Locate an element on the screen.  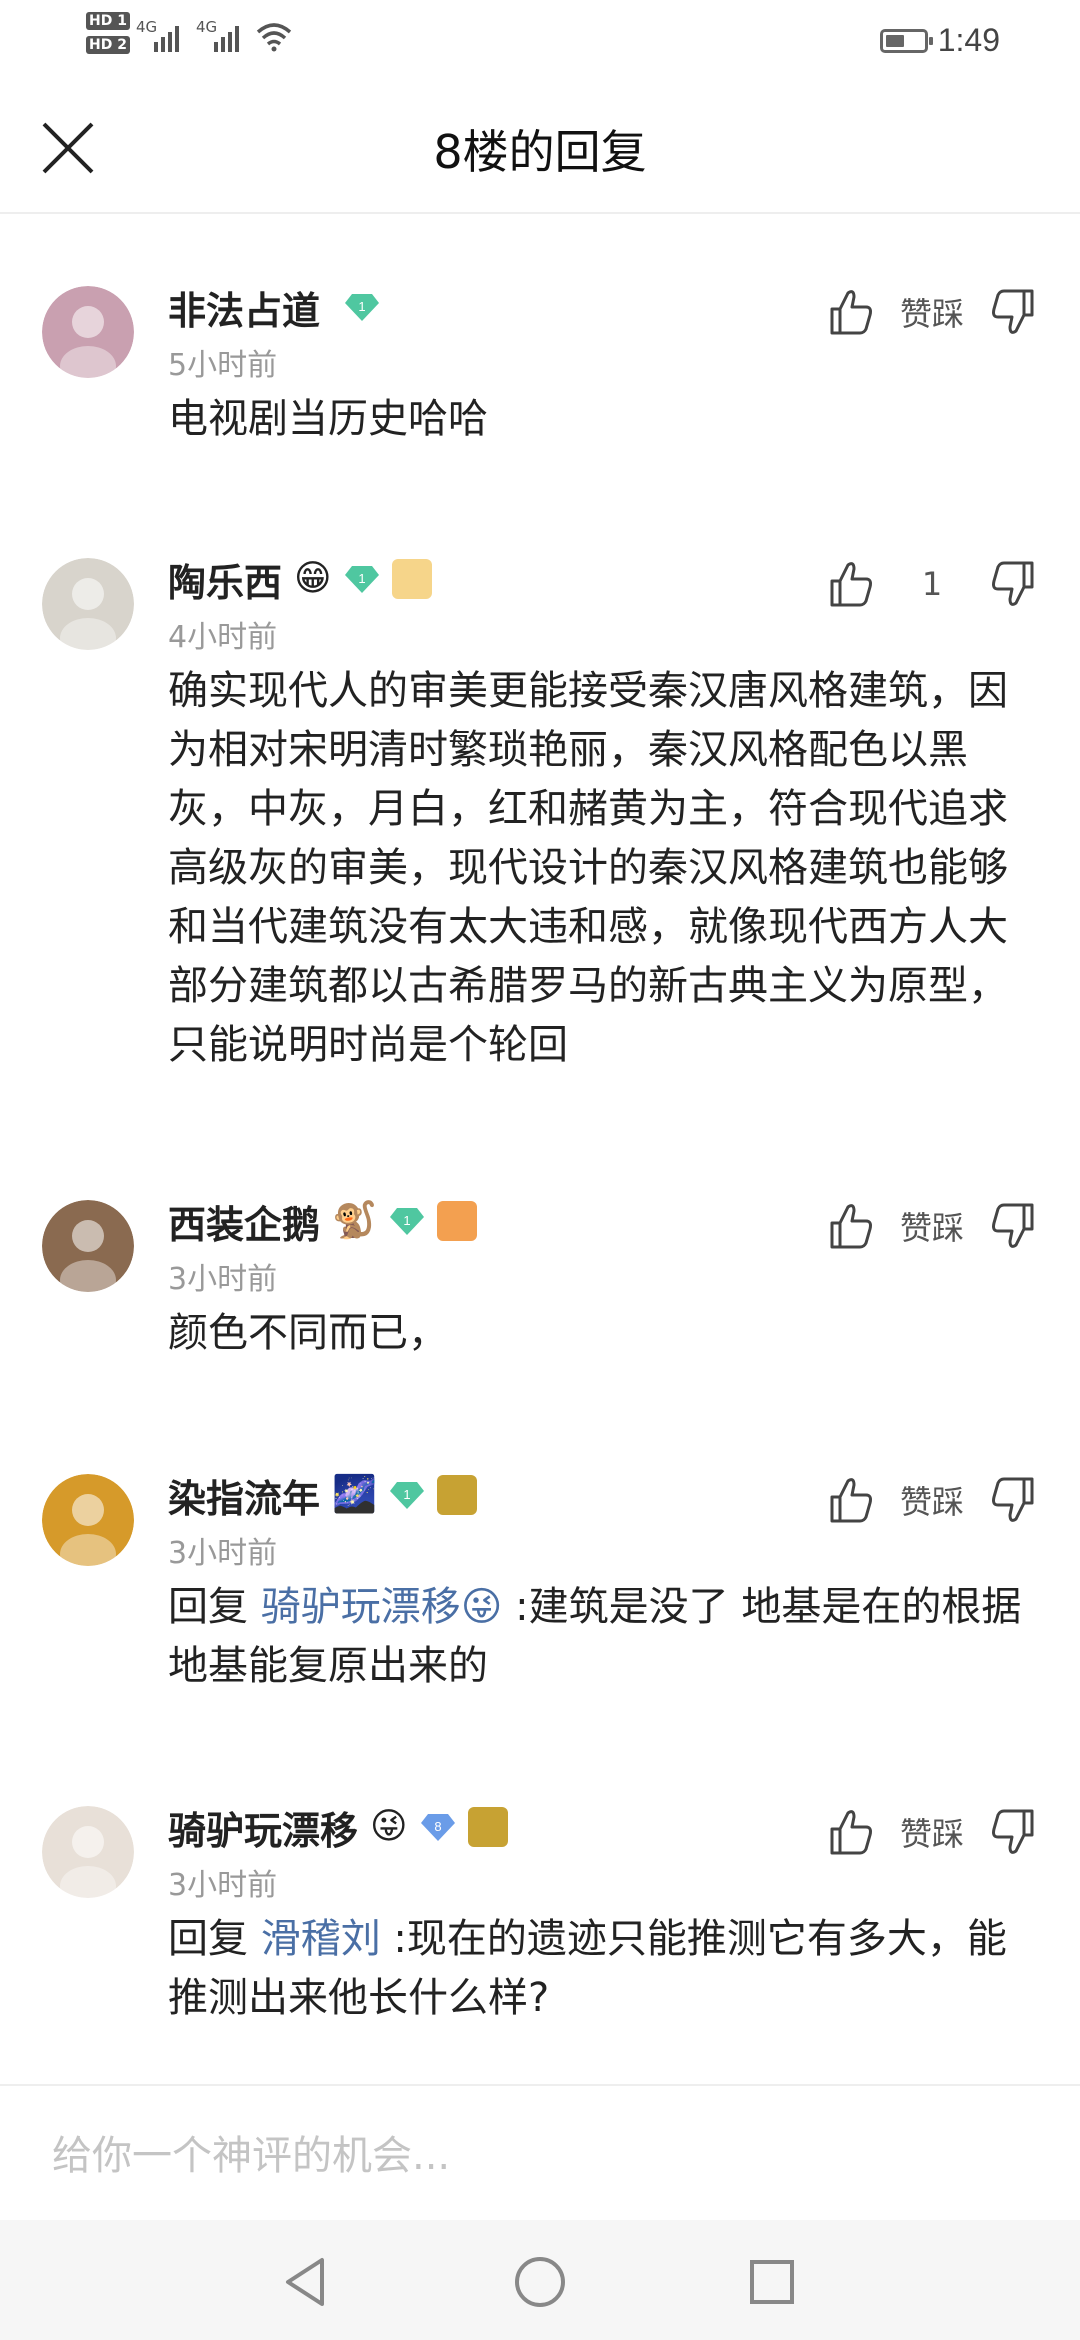
comment-body: 电视剧当历史哈哈 is located at coordinates (600, 419).